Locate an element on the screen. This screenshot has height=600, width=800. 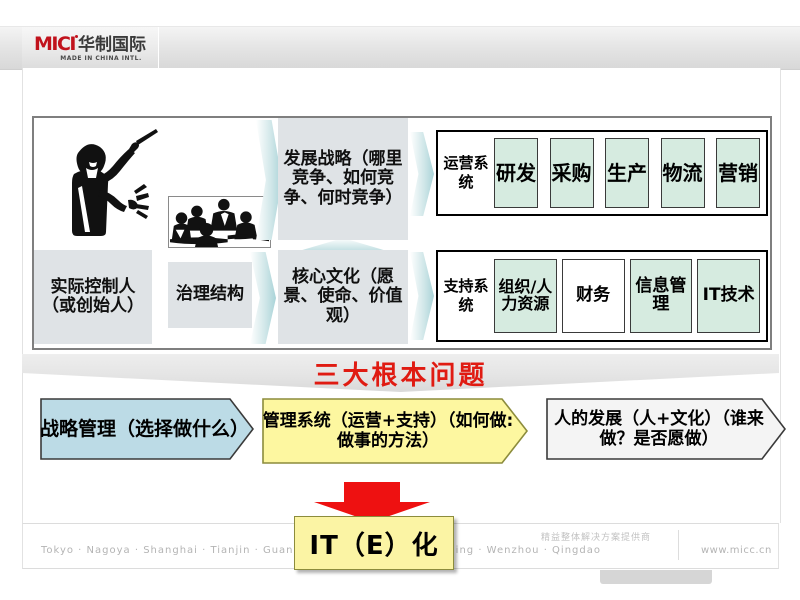
ops-cell-marketing: 营销 is located at coordinates (738, 173).